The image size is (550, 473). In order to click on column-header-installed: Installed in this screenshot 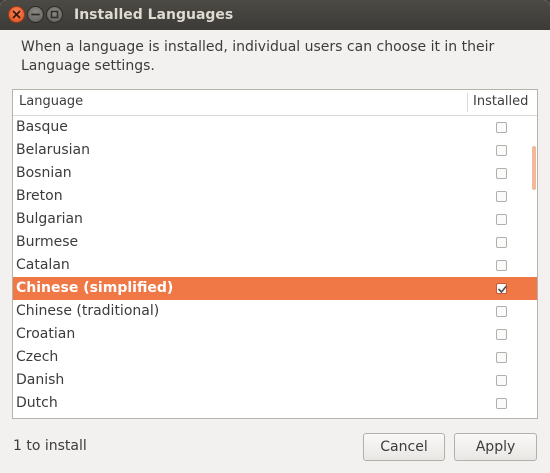, I will do `click(500, 102)`.